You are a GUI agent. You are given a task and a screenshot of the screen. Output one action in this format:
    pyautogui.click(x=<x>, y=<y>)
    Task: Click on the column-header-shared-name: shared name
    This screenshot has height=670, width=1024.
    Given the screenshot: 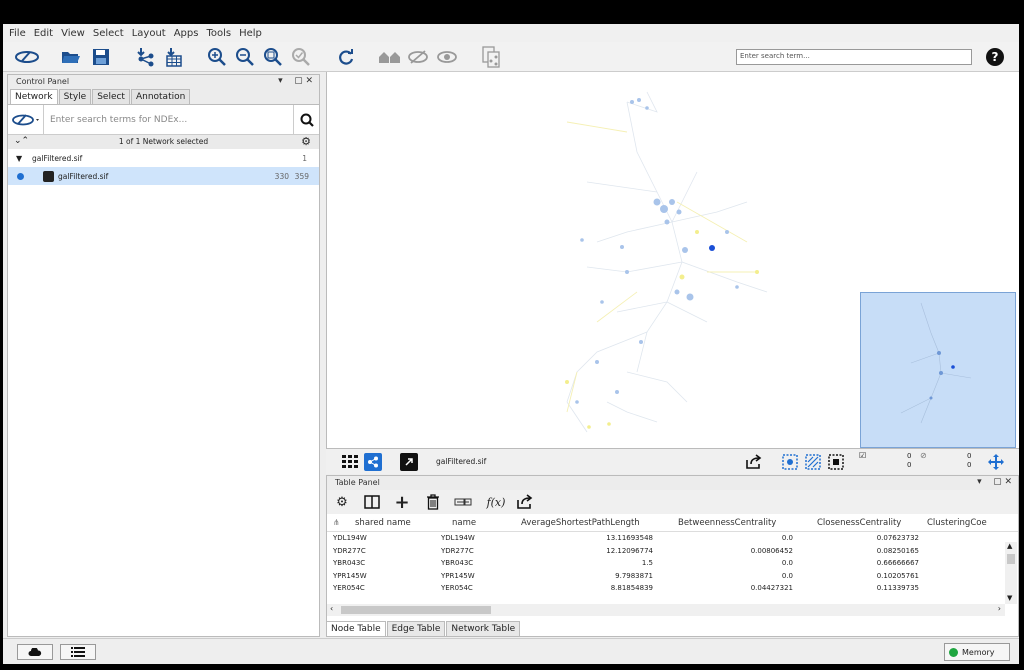 What is the action you would take?
    pyautogui.click(x=383, y=523)
    